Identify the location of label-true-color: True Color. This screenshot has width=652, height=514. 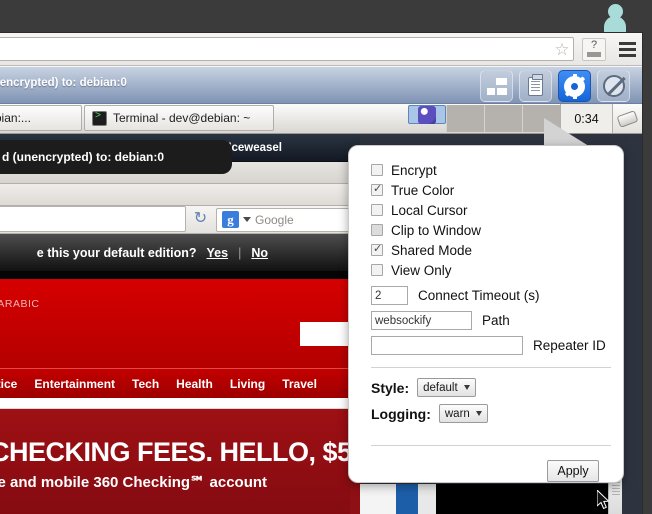
(423, 190).